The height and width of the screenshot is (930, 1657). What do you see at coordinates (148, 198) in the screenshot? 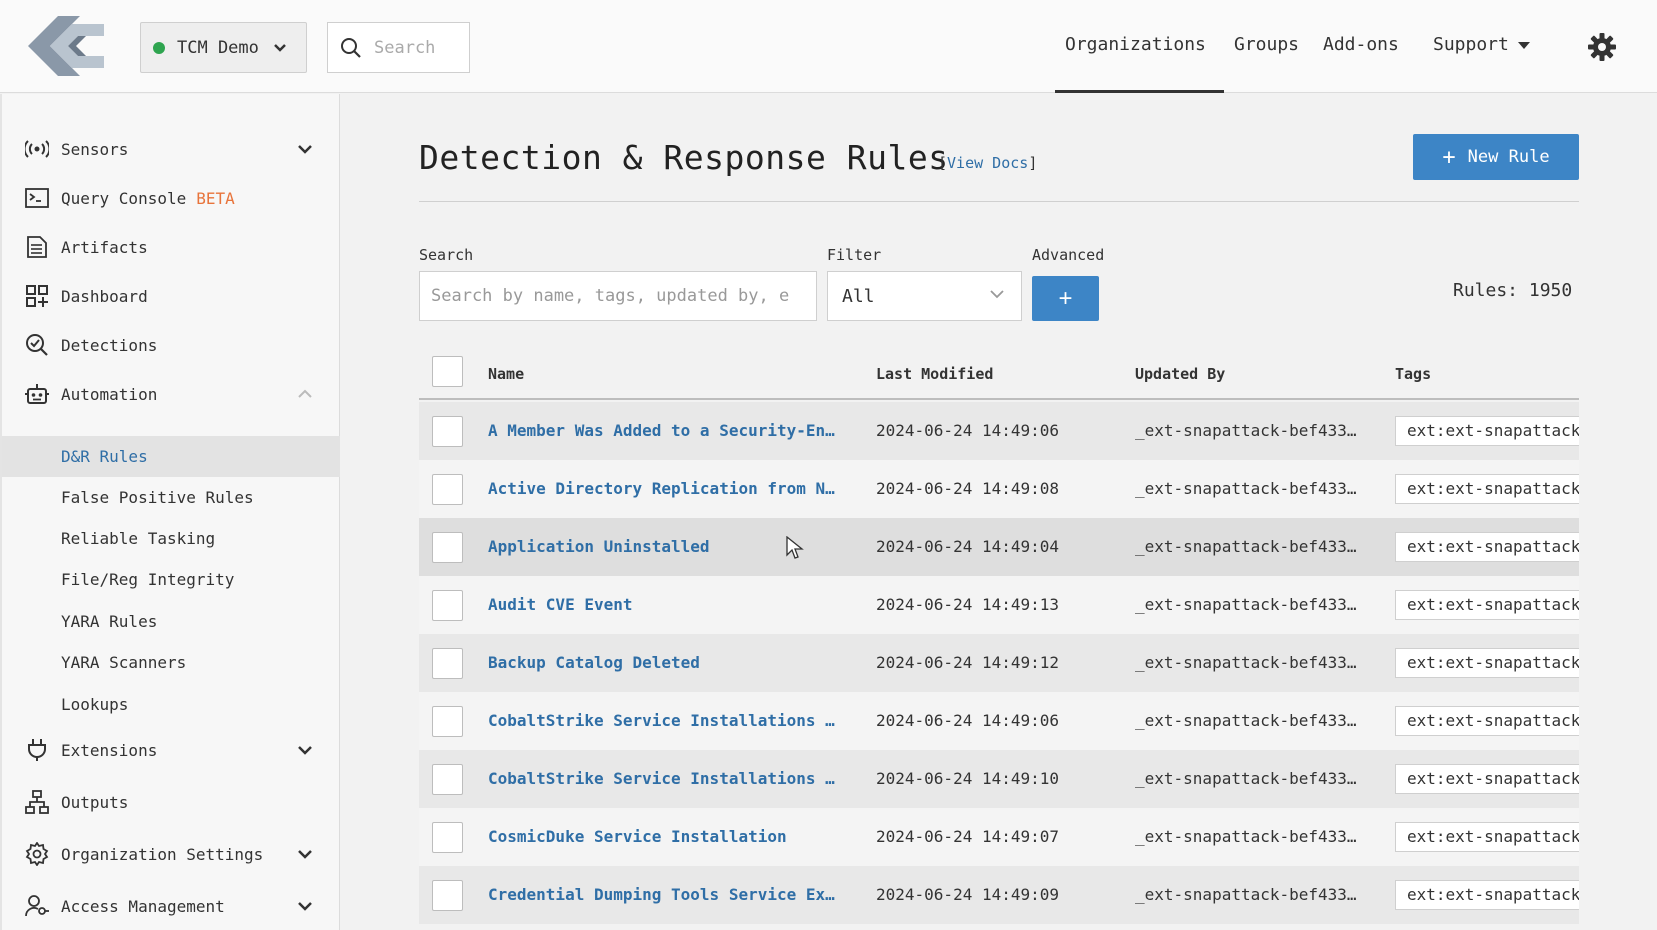
I see `sidebar-label-query-console: Query Console BETA` at bounding box center [148, 198].